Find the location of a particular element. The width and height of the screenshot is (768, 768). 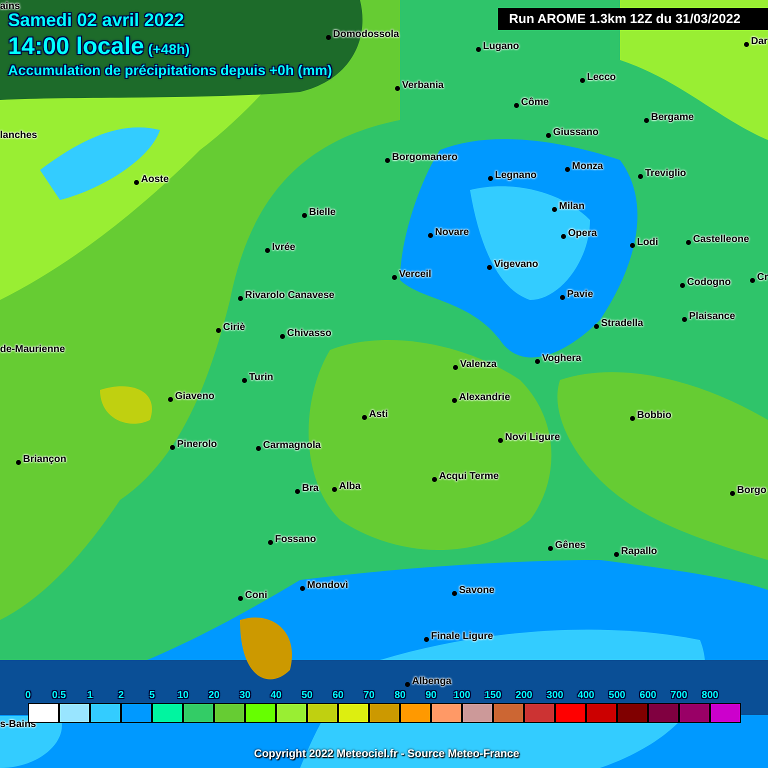

legend-tick-label: 10 is located at coordinates (183, 695).